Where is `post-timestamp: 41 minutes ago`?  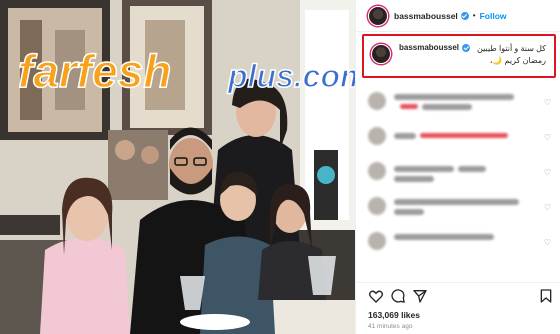 post-timestamp: 41 minutes ago is located at coordinates (390, 326).